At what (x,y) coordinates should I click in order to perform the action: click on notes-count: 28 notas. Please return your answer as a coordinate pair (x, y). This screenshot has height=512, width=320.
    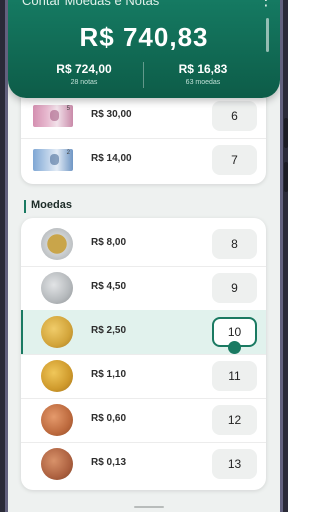
    Looking at the image, I should click on (84, 82).